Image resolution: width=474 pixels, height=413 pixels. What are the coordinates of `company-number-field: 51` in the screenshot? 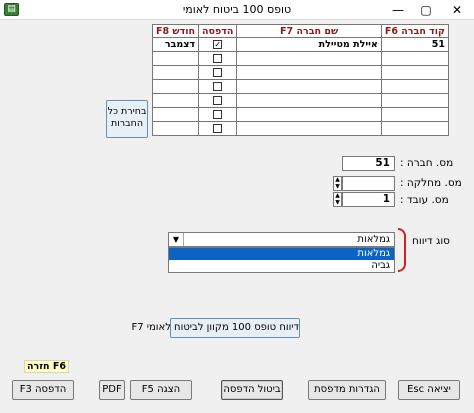 It's located at (368, 163).